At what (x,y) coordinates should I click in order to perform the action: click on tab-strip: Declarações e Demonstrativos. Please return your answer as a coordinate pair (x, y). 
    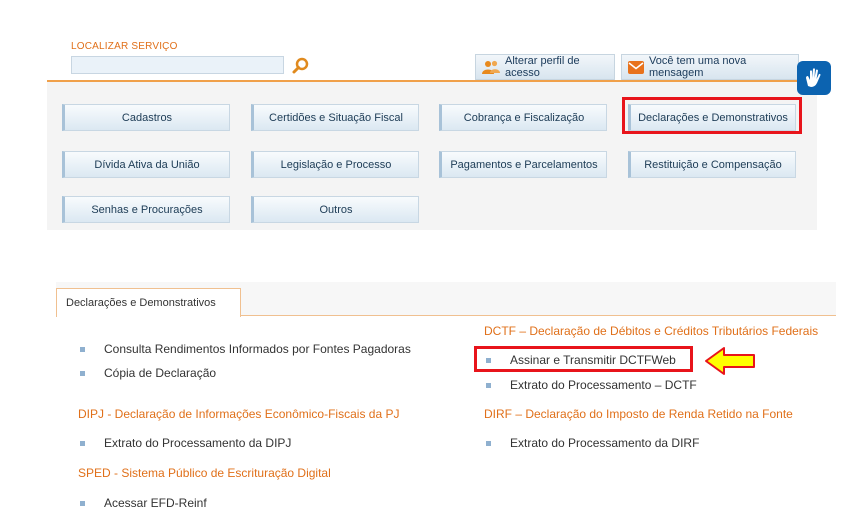
    Looking at the image, I should click on (446, 299).